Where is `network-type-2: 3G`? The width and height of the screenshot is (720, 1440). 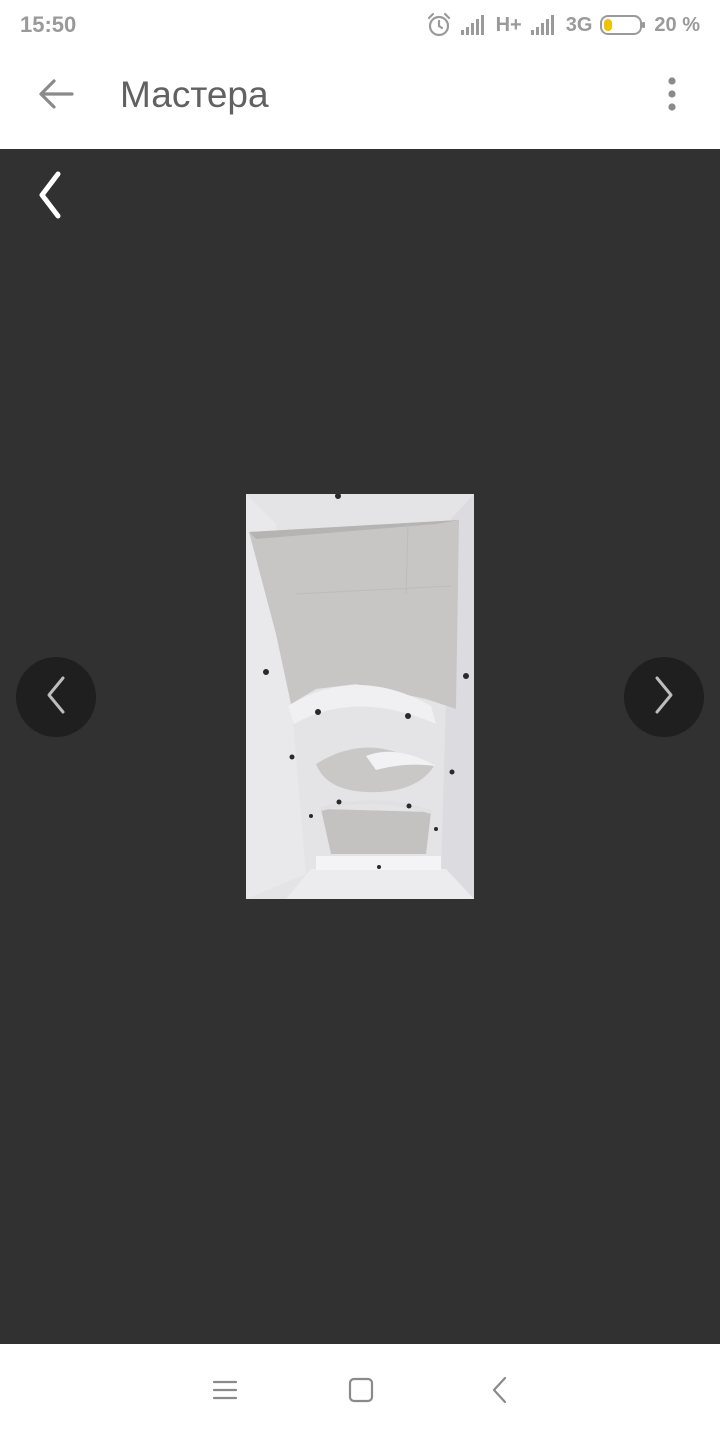
network-type-2: 3G is located at coordinates (579, 24).